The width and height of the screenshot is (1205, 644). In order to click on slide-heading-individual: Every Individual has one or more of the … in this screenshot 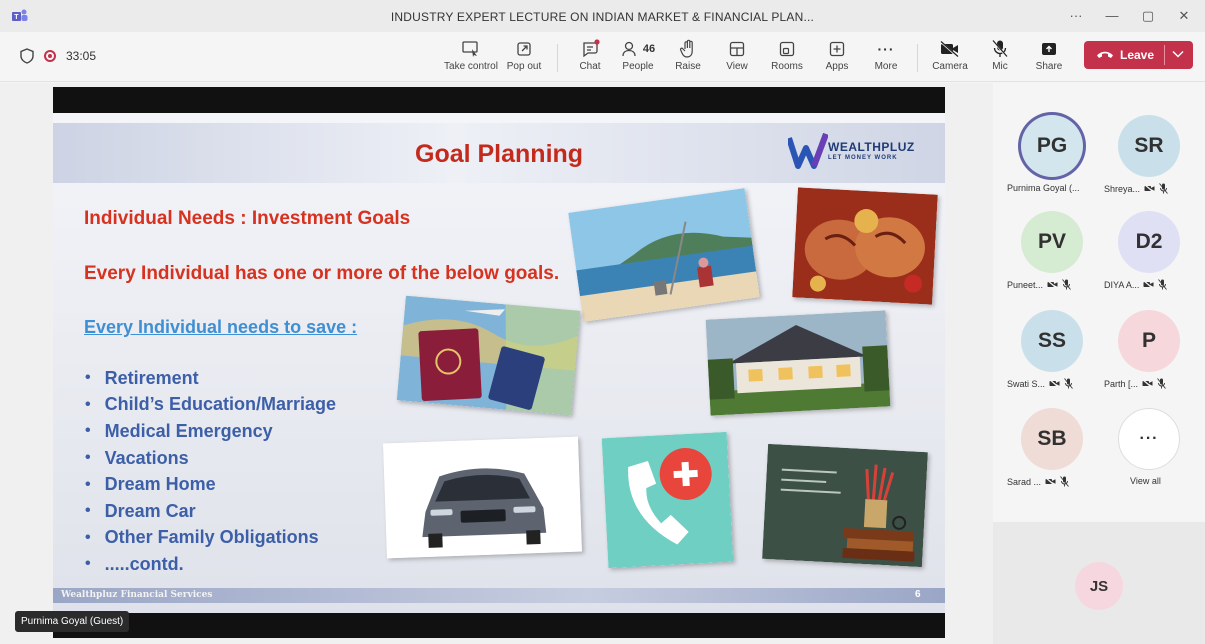, I will do `click(322, 273)`.